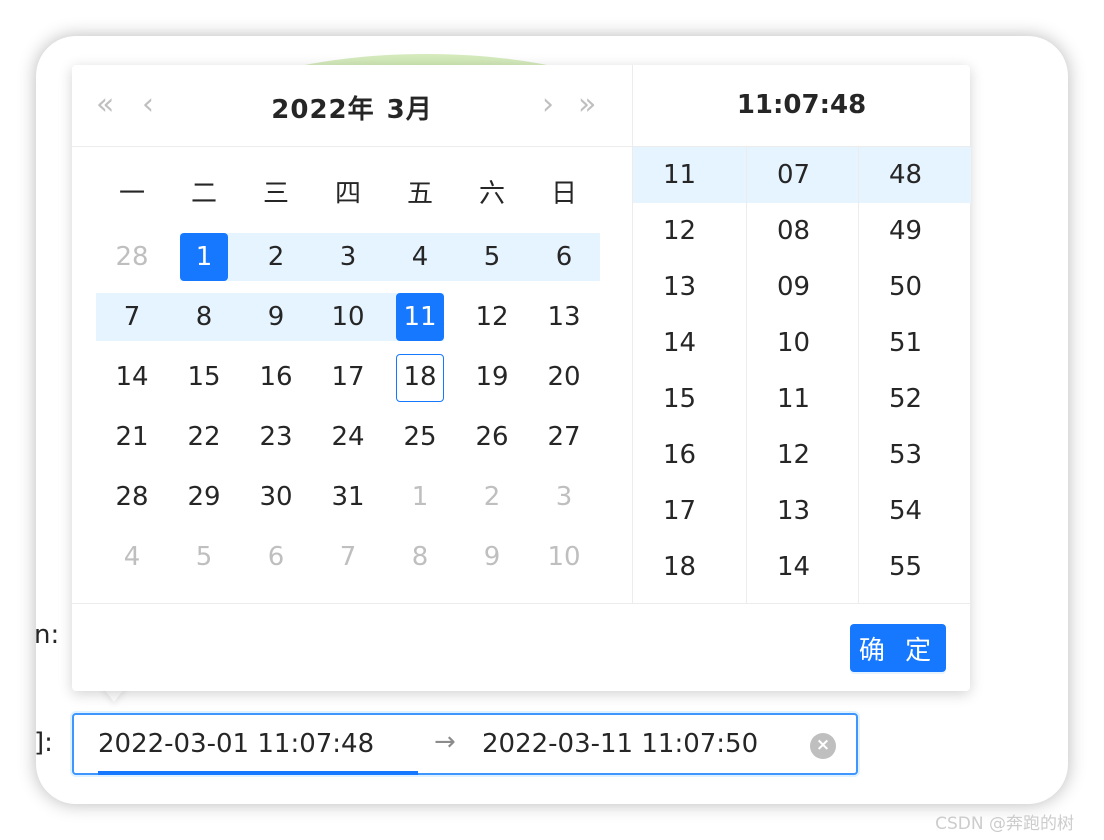  What do you see at coordinates (689, 231) in the screenshot?
I see `hour-option: 12` at bounding box center [689, 231].